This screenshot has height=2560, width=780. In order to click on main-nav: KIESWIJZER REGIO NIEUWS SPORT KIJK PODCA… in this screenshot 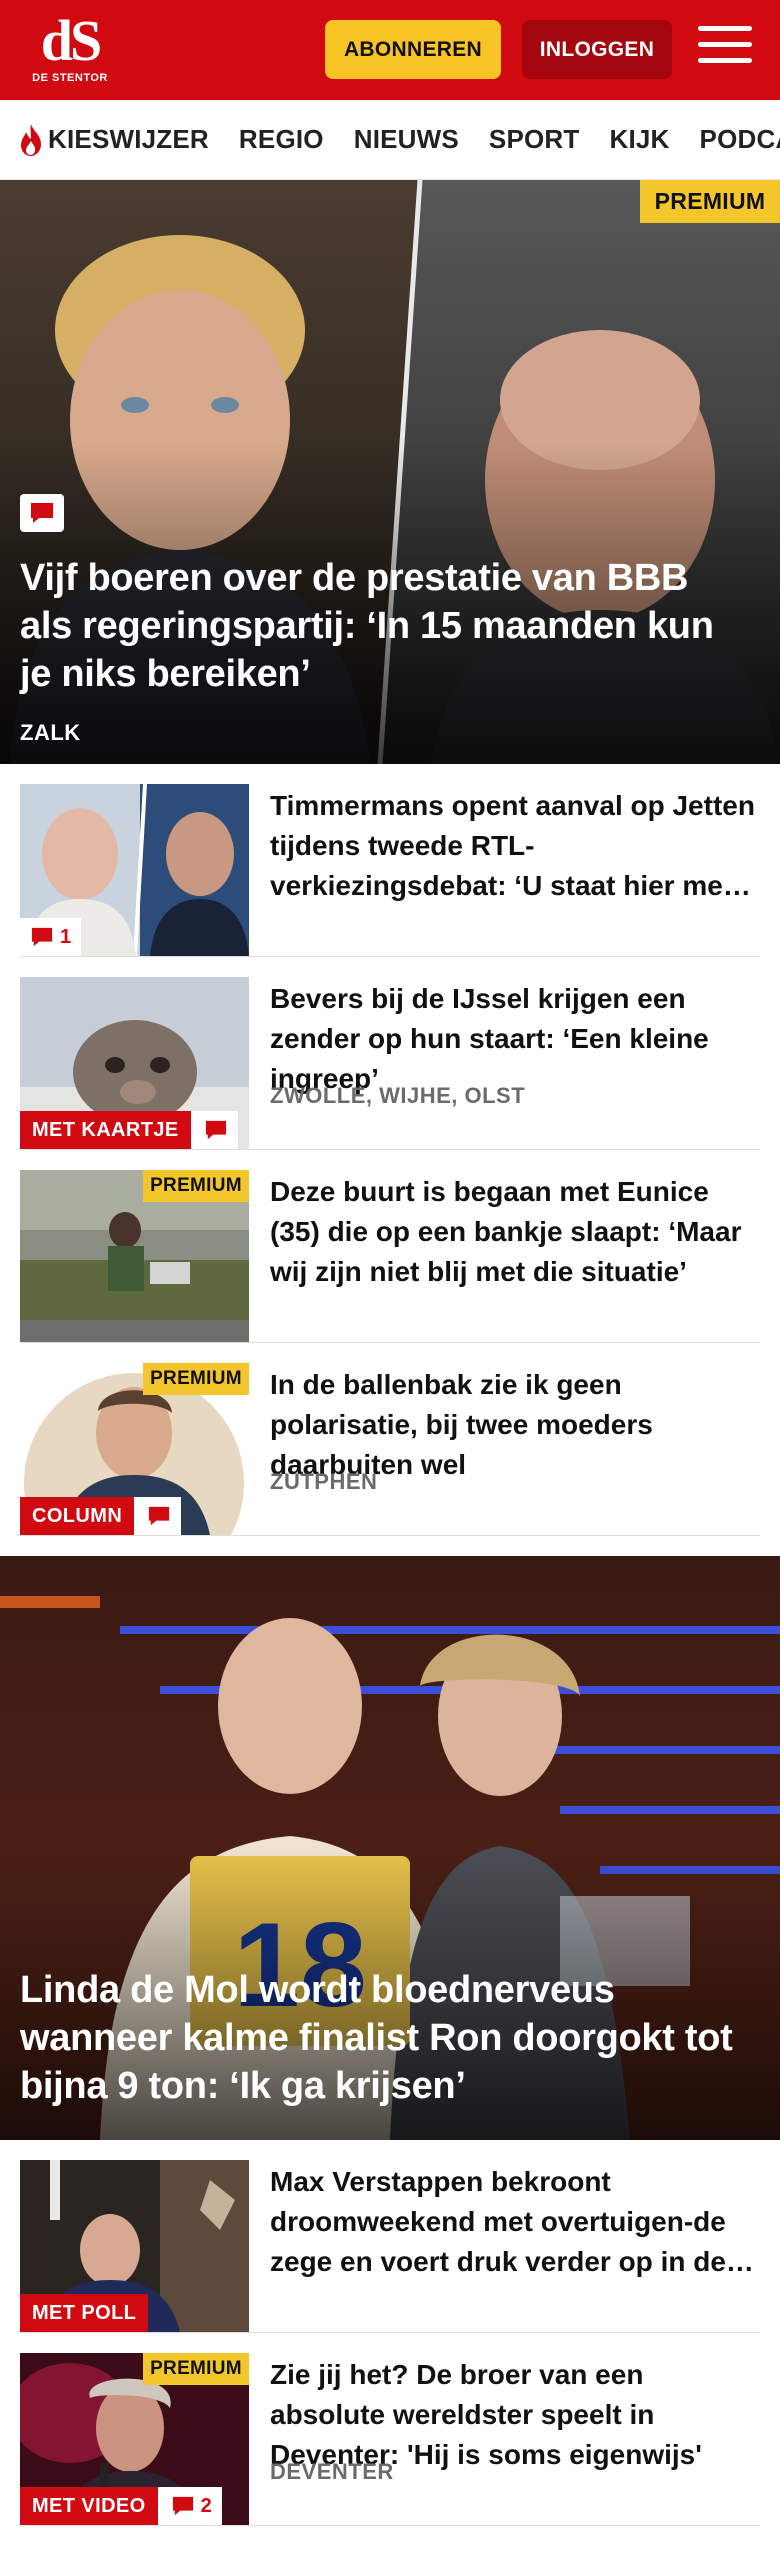, I will do `click(390, 140)`.